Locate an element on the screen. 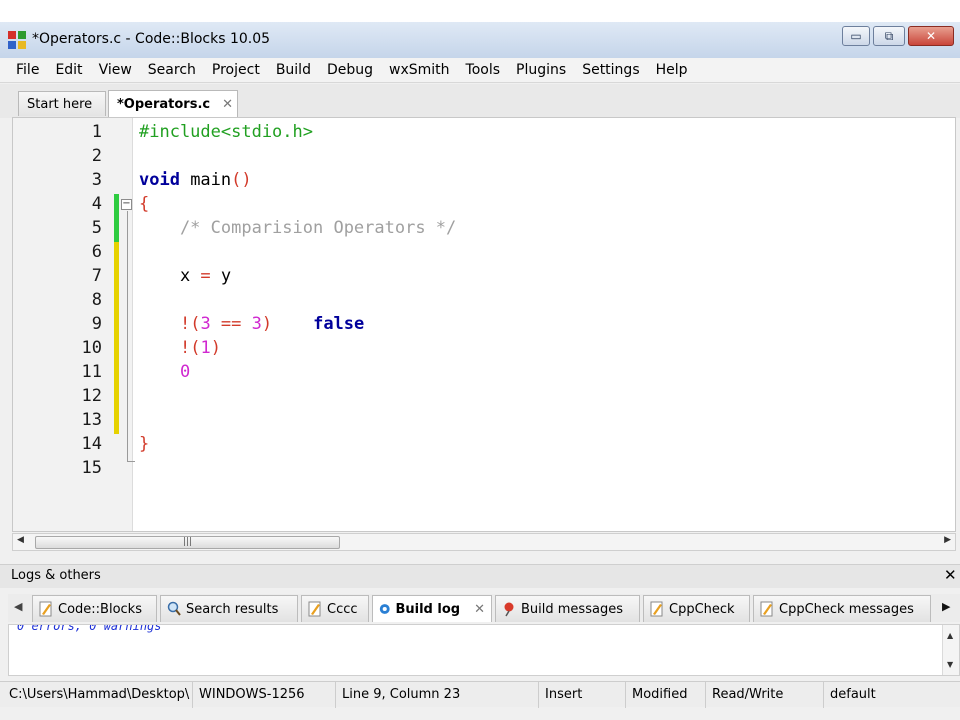 This screenshot has height=720, width=960. line-number: 15 is located at coordinates (91, 468).